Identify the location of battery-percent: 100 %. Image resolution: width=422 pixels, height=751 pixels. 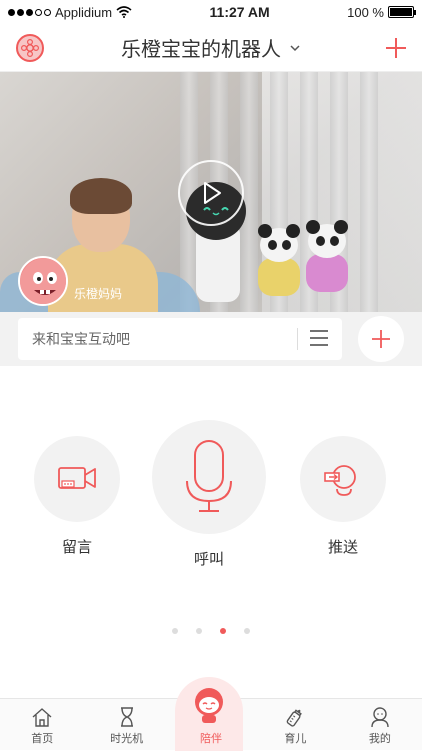
(365, 12).